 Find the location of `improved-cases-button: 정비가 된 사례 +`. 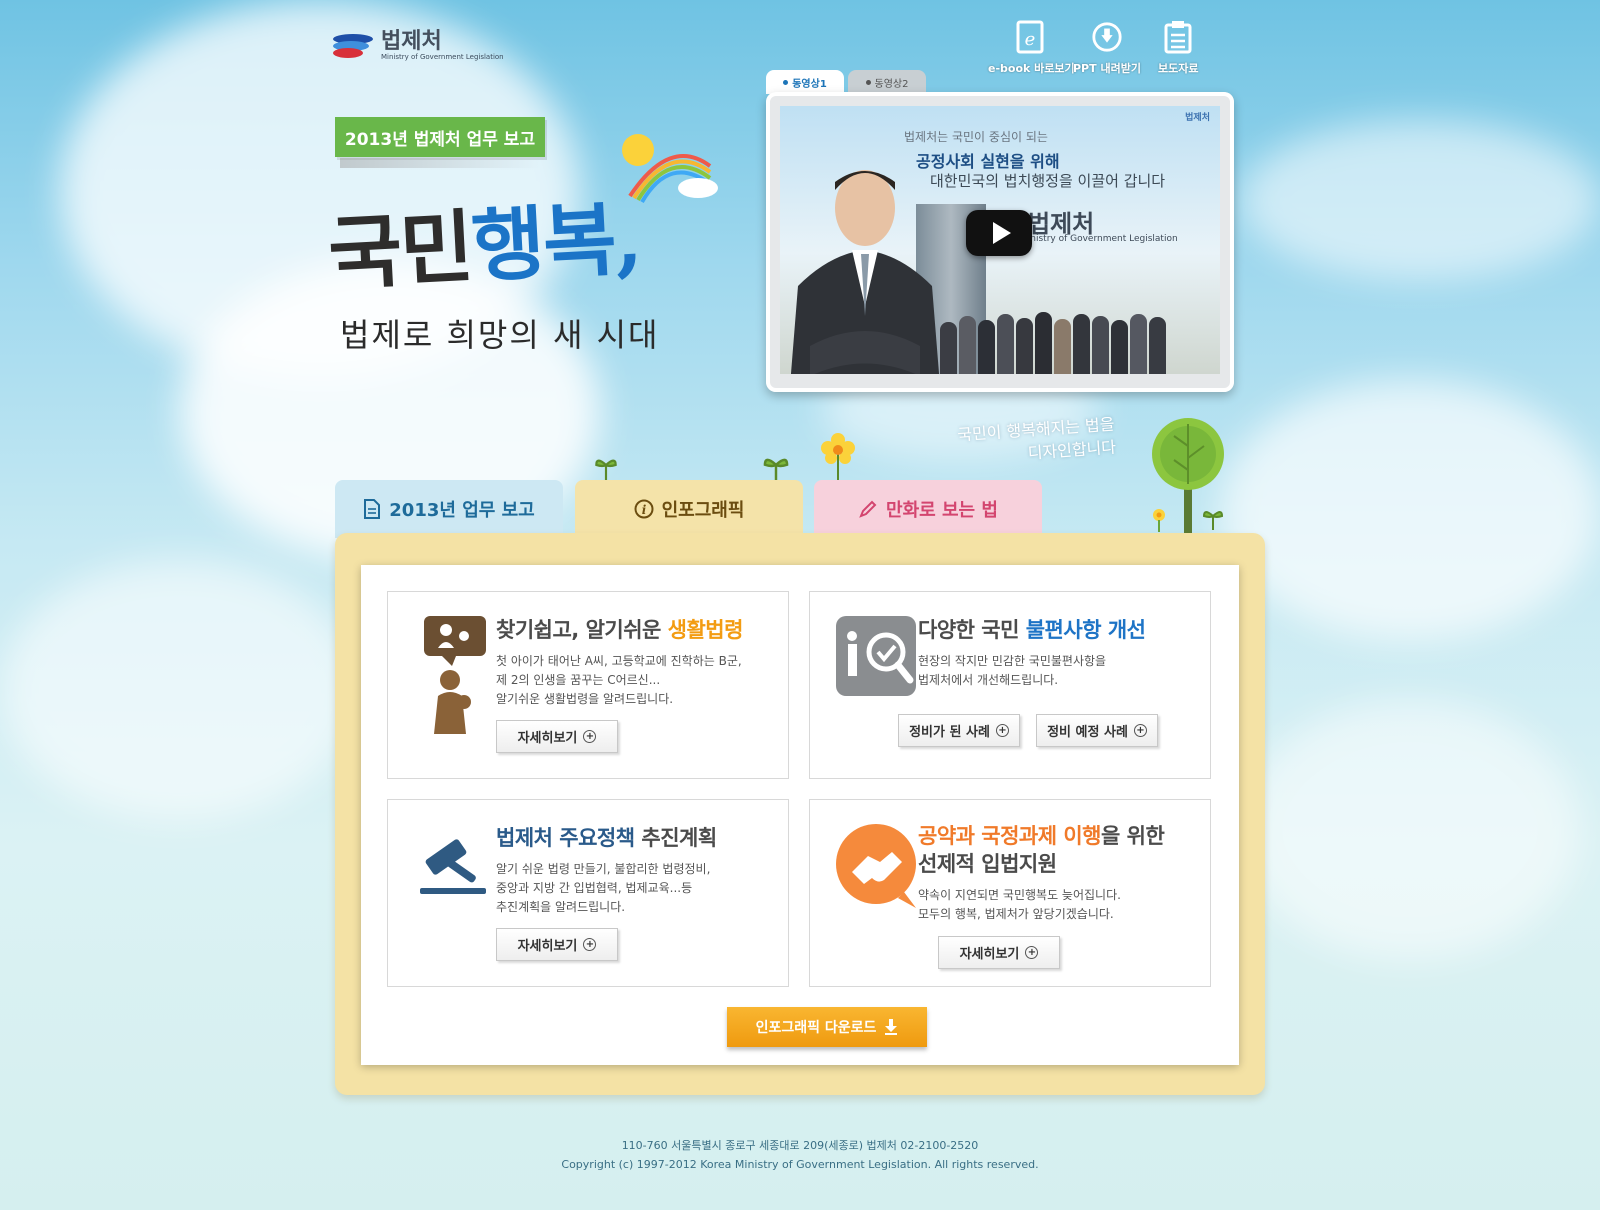

improved-cases-button: 정비가 된 사례 + is located at coordinates (959, 730).